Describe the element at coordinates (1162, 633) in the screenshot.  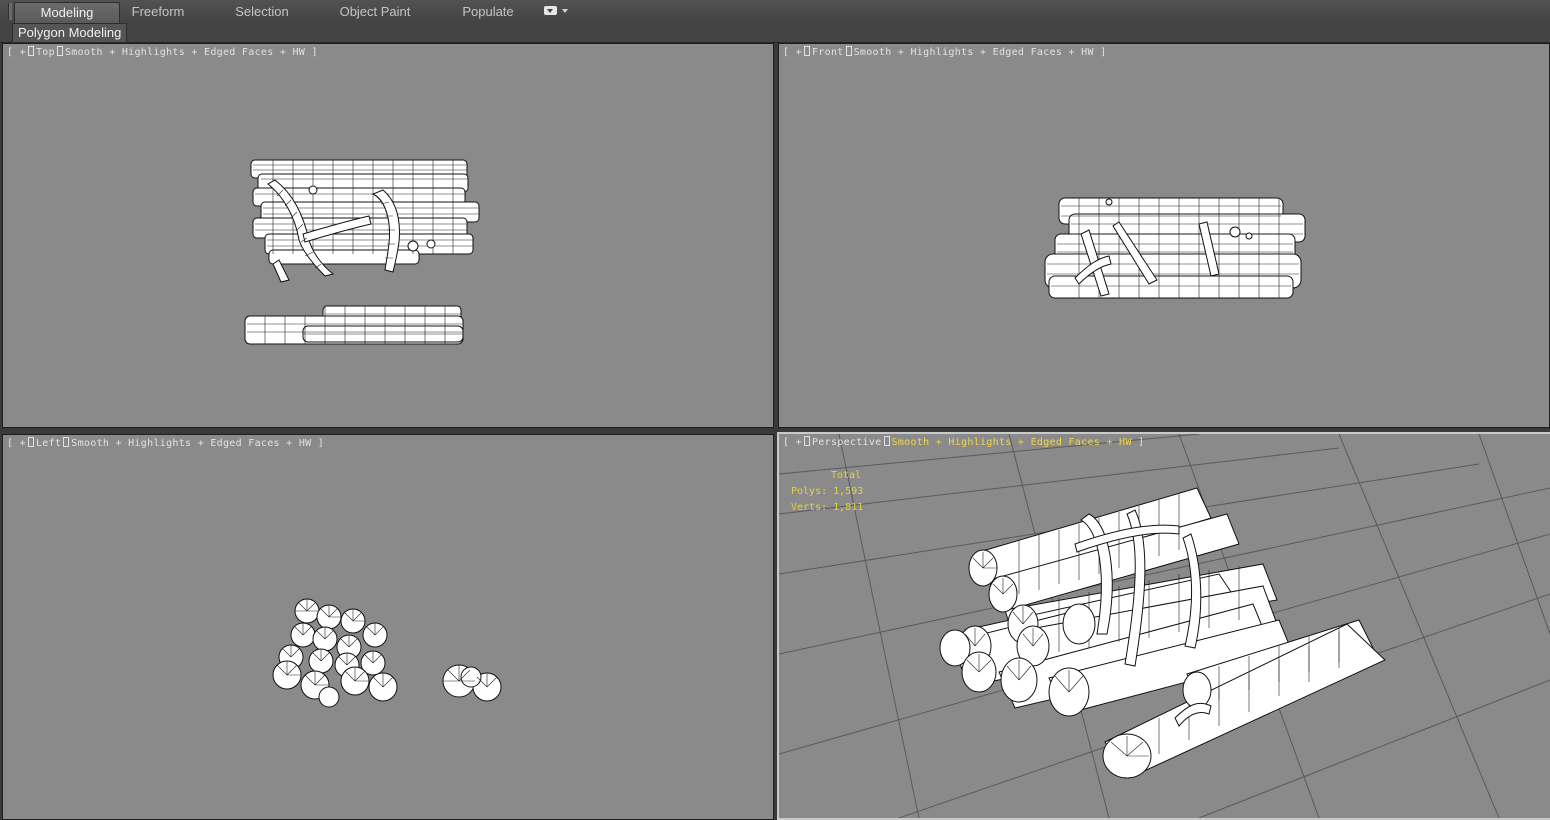
I see `perspective-logs-wireframe` at that location.